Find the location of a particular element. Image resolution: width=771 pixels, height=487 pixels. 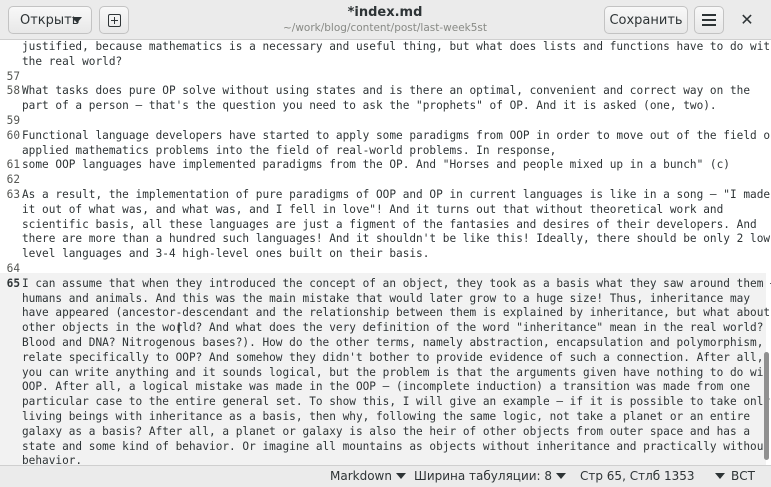

mouse-ibeam-pointer: Ⅰ is located at coordinates (179, 329).